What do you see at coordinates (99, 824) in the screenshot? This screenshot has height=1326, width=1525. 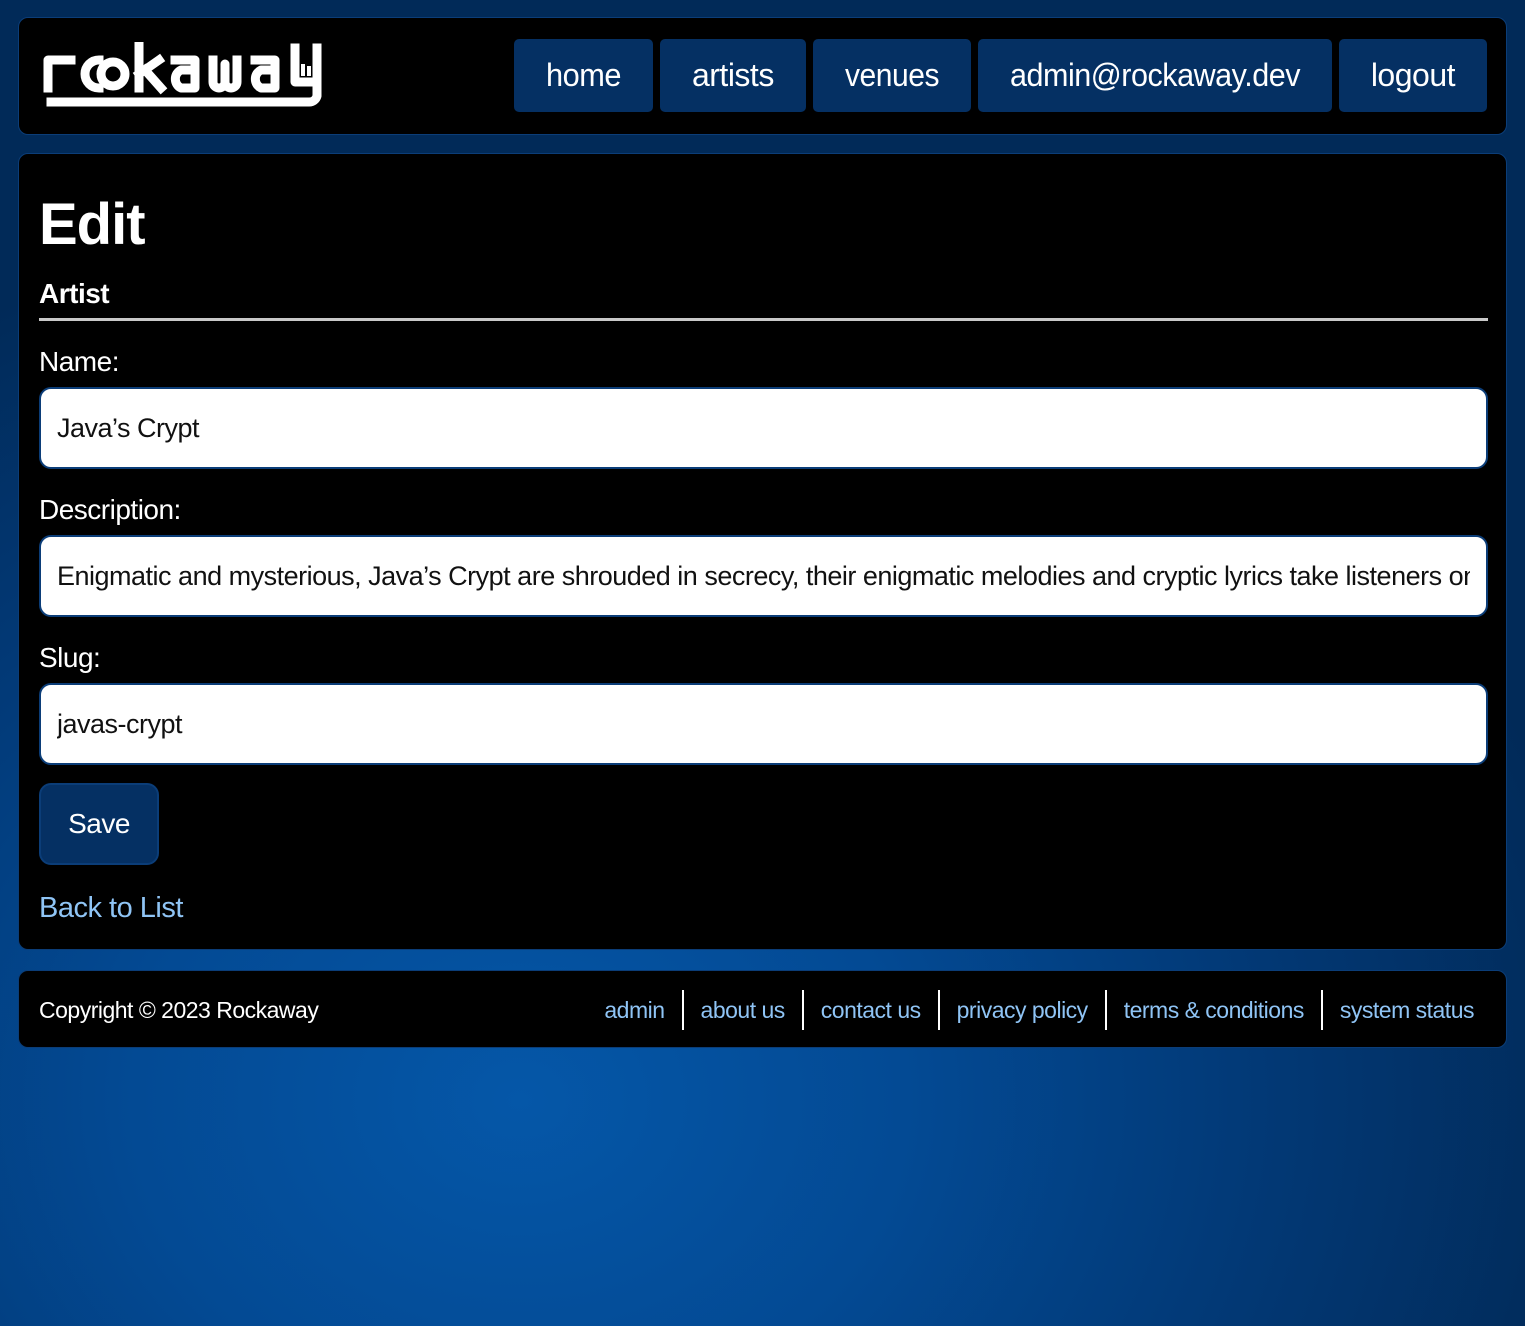 I see `save-button: Save` at bounding box center [99, 824].